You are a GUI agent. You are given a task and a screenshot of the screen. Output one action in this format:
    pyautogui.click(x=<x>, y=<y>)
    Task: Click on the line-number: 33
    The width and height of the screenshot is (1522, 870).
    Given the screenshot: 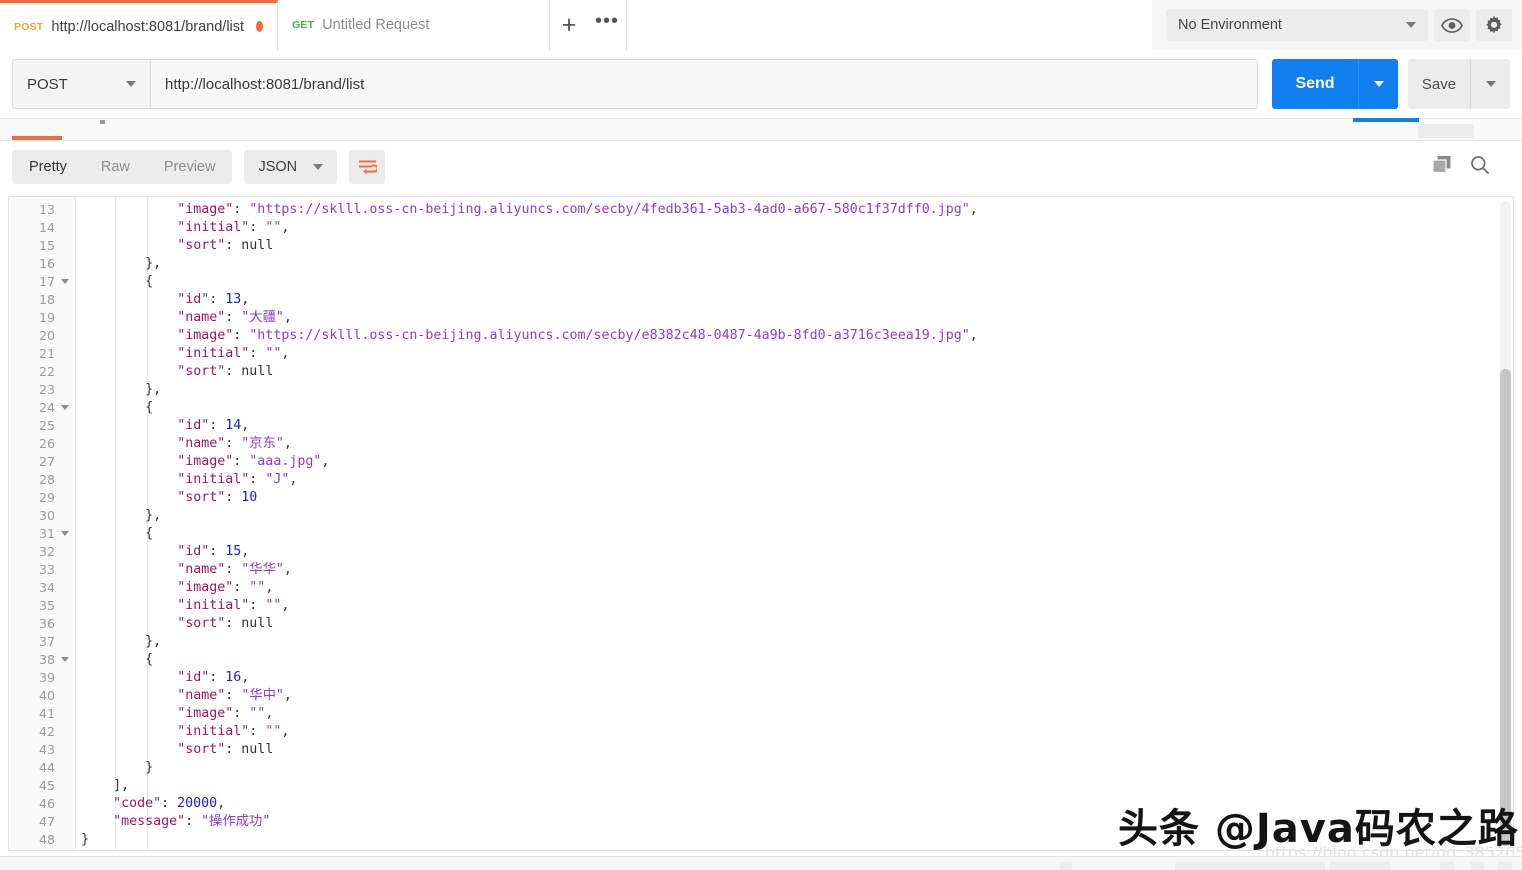 What is the action you would take?
    pyautogui.click(x=46, y=569)
    